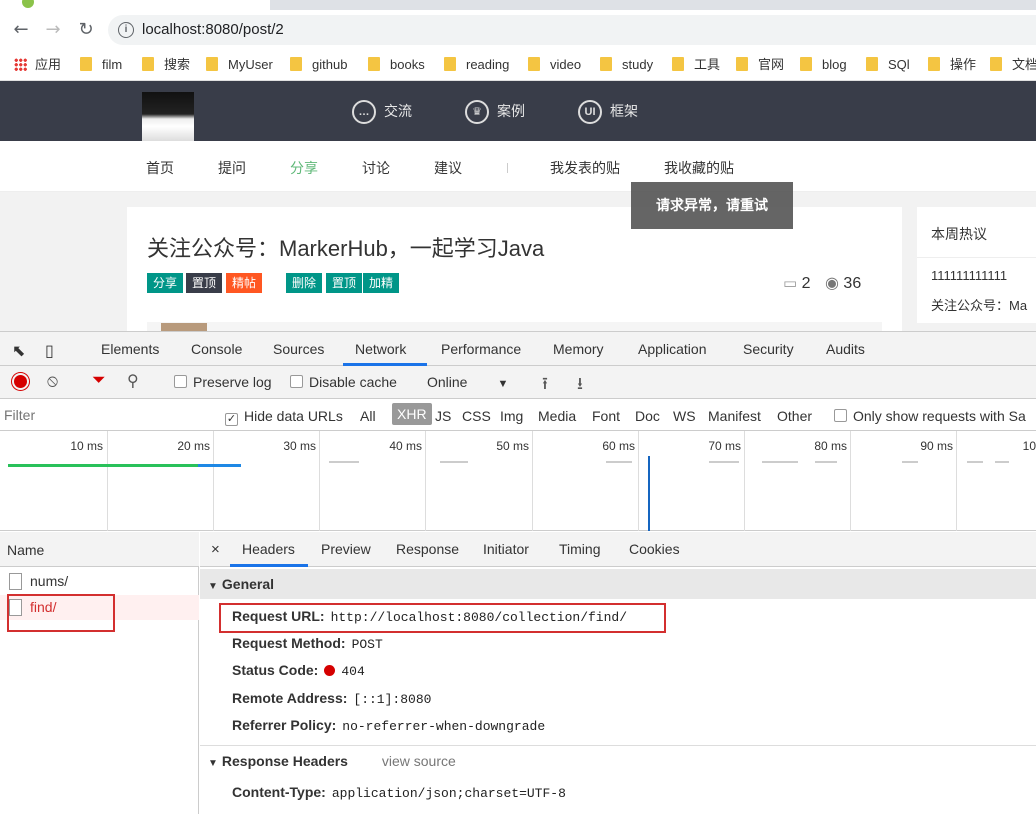 The image size is (1036, 814). What do you see at coordinates (427, 549) in the screenshot?
I see `tab-response: Response` at bounding box center [427, 549].